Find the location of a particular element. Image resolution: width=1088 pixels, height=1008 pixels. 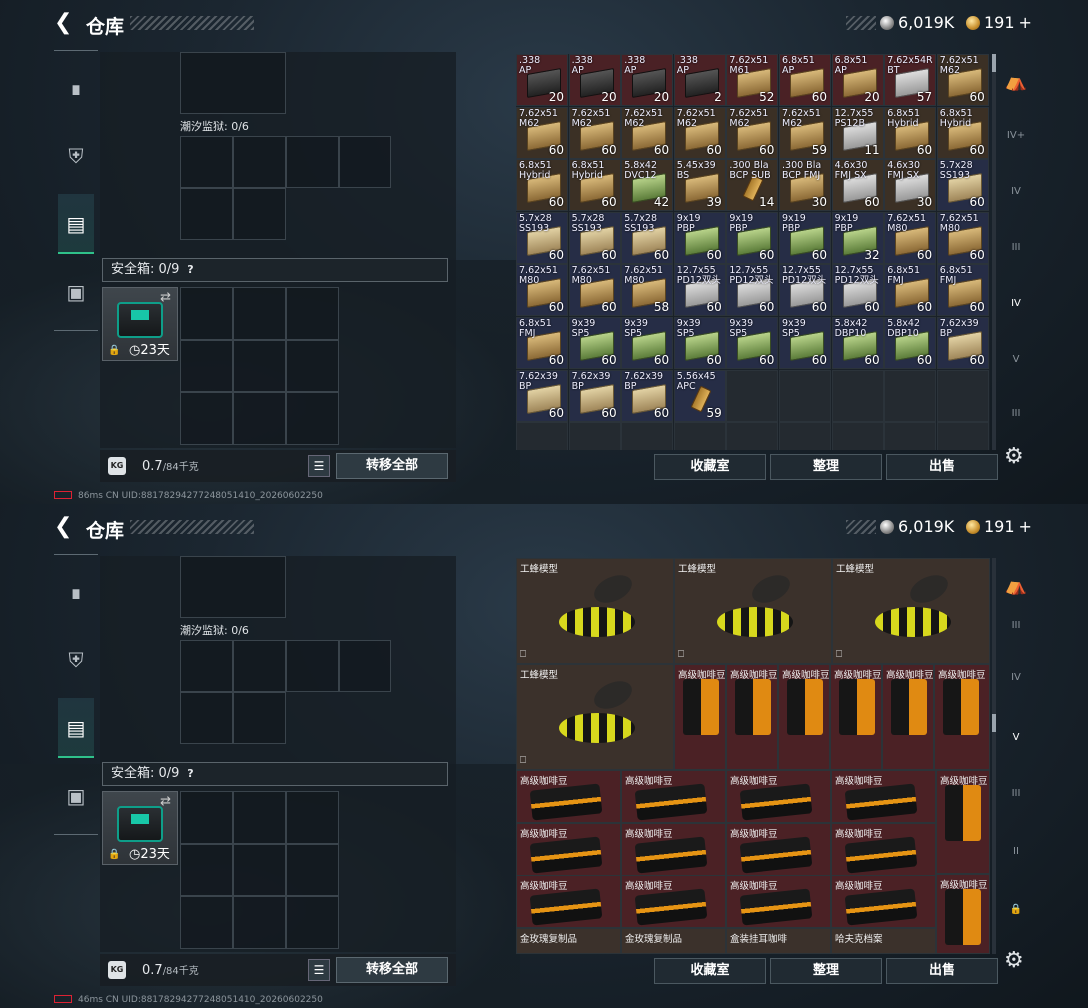

ammo-item: .300 Bla BCP FMJ 30 is located at coordinates (805, 185).